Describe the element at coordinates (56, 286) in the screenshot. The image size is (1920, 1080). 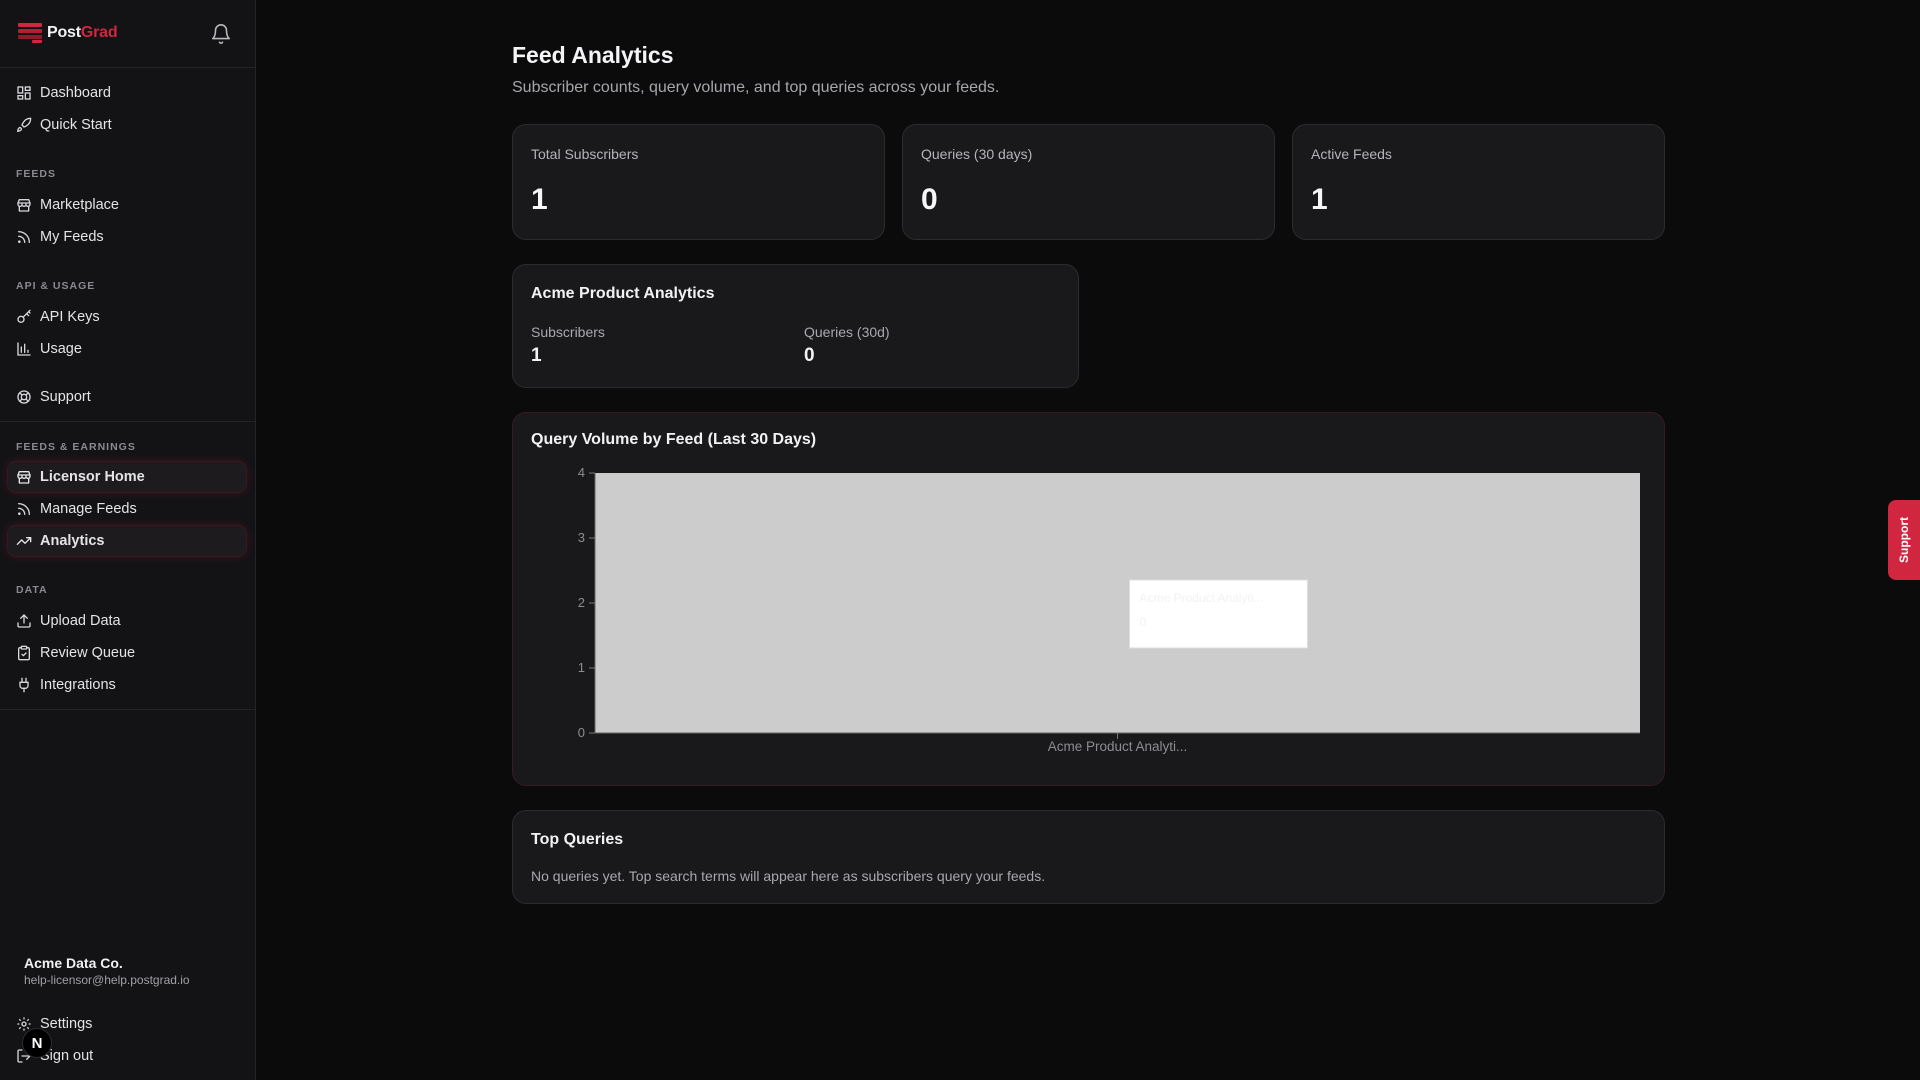
I see `section-label-api: API & USAGE` at that location.